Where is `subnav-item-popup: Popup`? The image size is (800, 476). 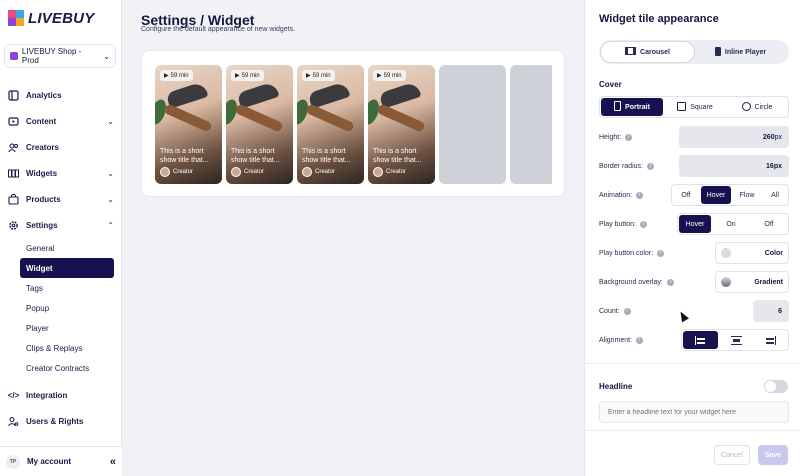
subnav-item-popup: Popup is located at coordinates (67, 308).